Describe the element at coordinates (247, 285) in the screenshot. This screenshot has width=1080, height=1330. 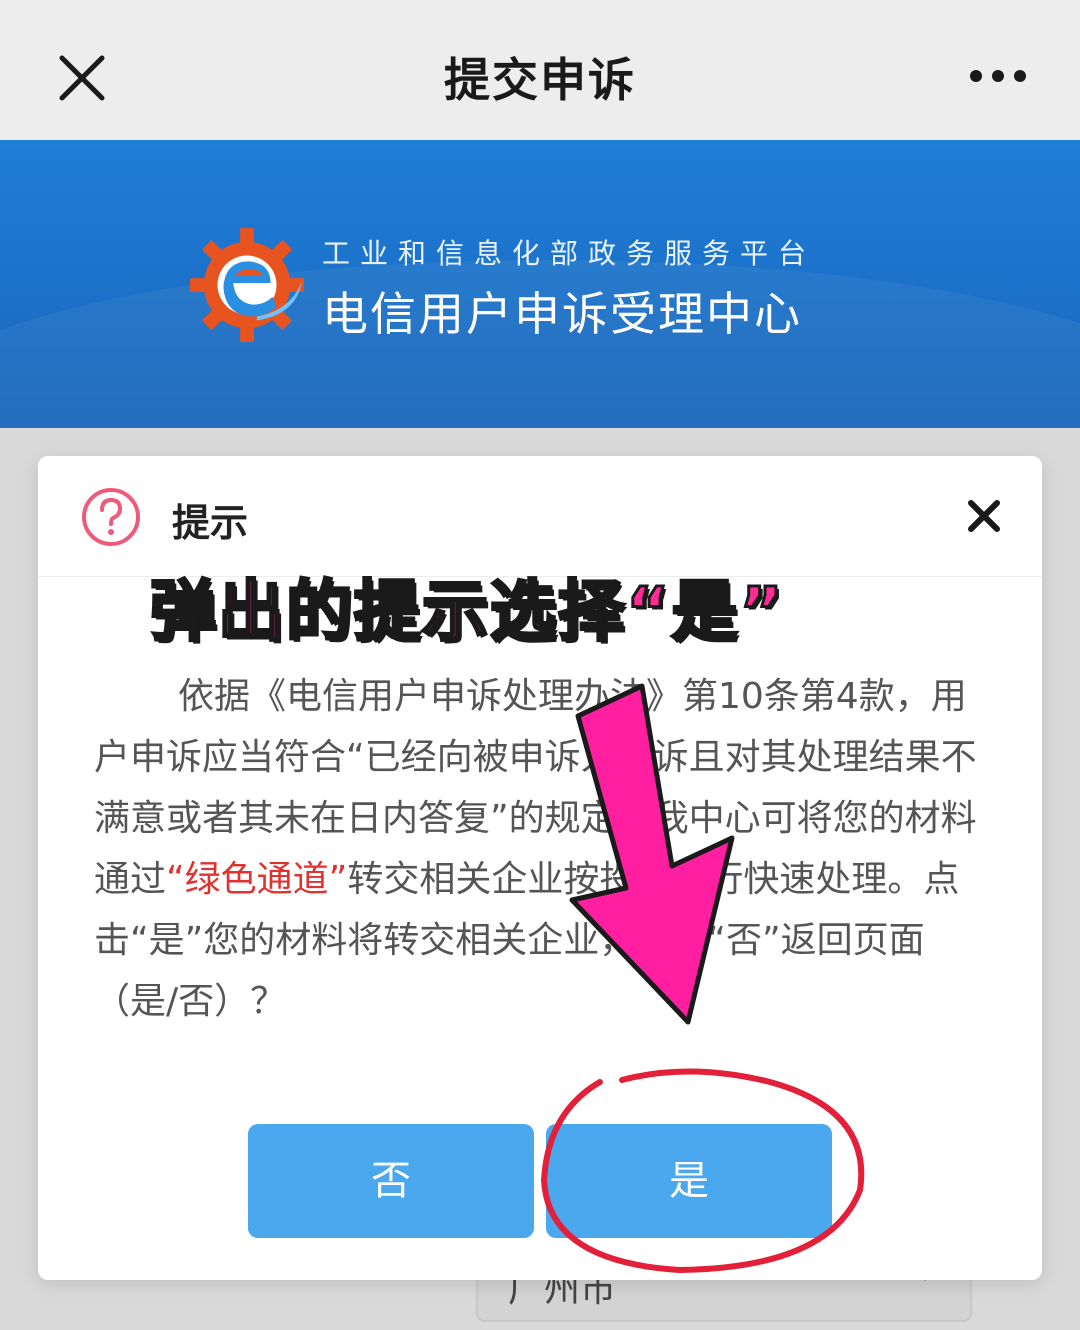
I see `gear-e-logo-icon` at that location.